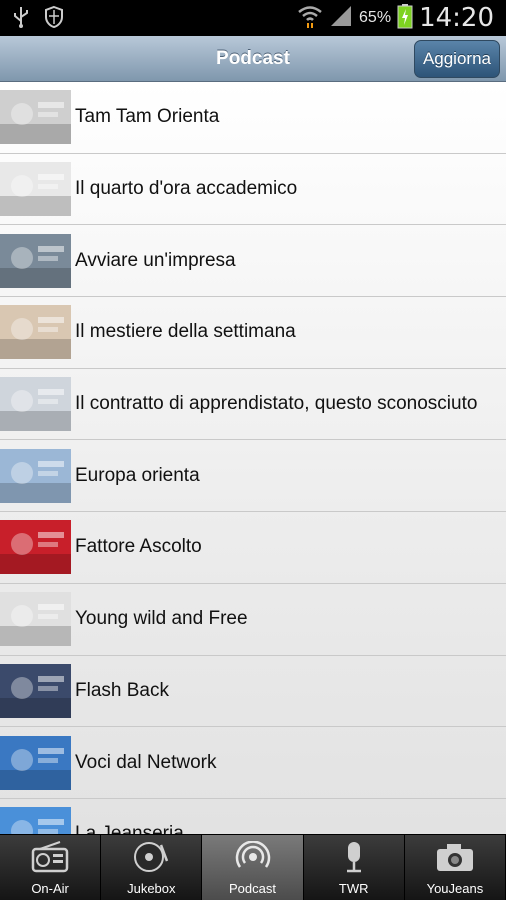 This screenshot has height=900, width=506. I want to click on camera-icon, so click(455, 859).